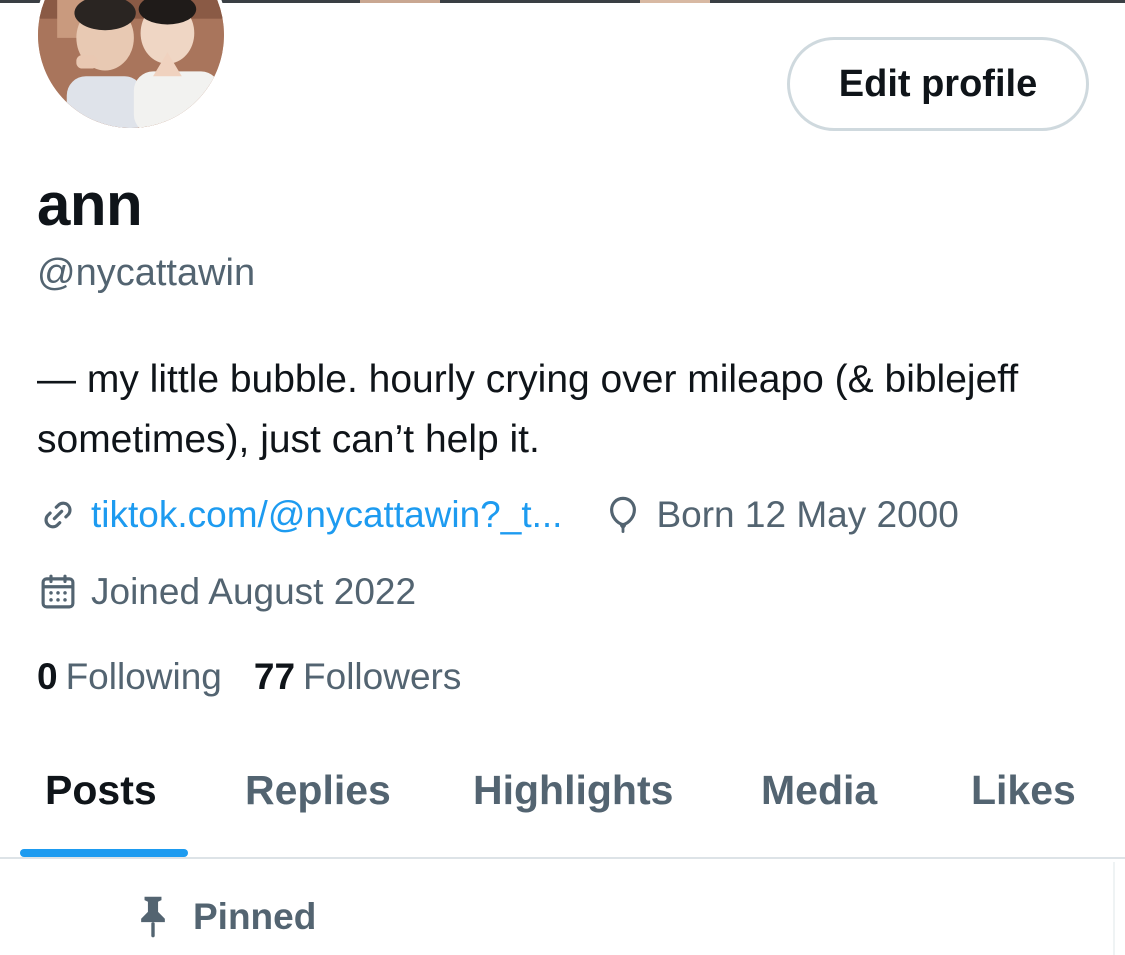 The image size is (1125, 955). Describe the element at coordinates (573, 790) in the screenshot. I see `tab-highlights: Highlights` at that location.